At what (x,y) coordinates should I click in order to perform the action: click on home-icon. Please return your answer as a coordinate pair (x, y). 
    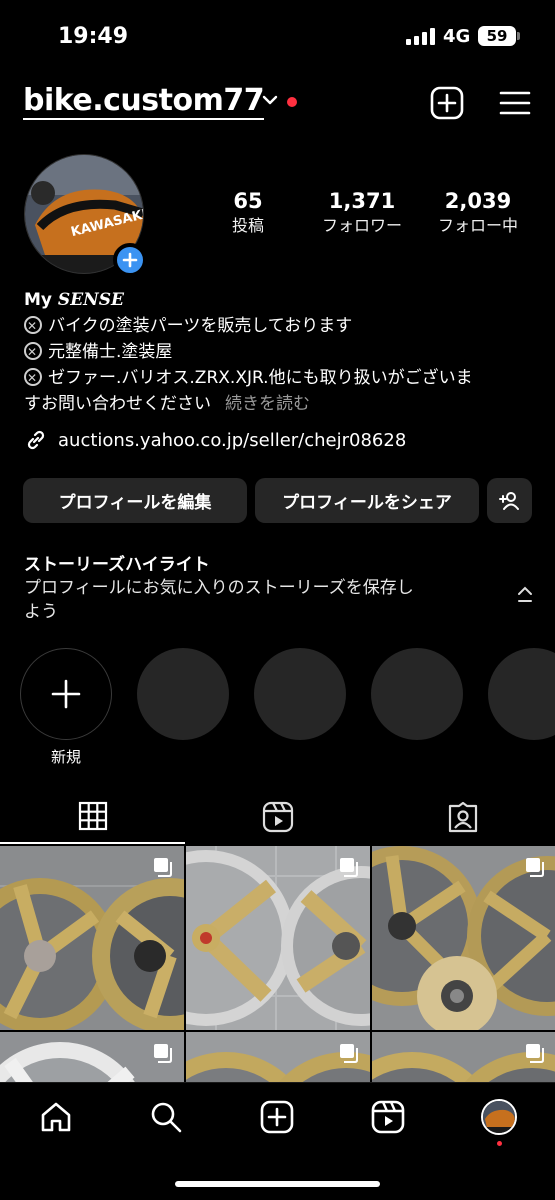
    Looking at the image, I should click on (56, 1117).